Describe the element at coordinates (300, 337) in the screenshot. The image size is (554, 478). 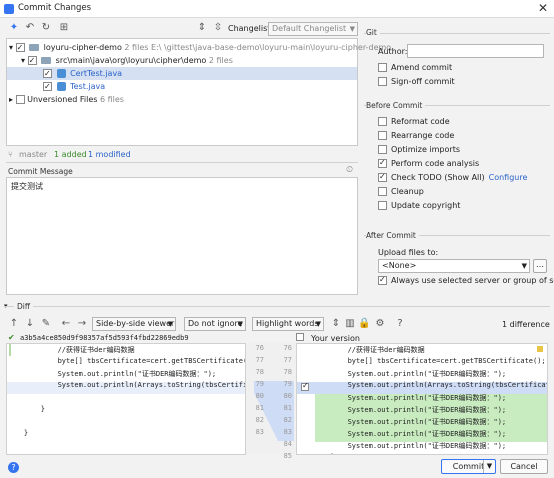
I see `include-checkbox` at that location.